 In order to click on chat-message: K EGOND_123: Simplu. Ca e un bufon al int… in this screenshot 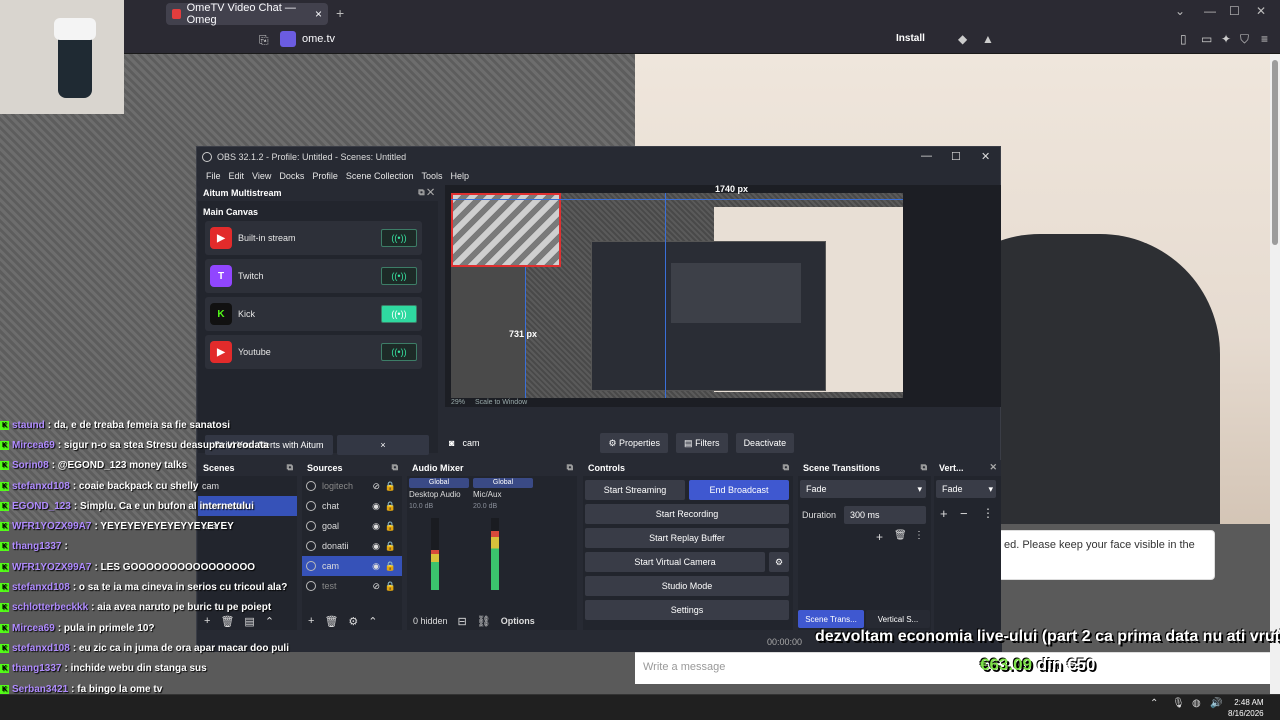, I will do `click(165, 506)`.